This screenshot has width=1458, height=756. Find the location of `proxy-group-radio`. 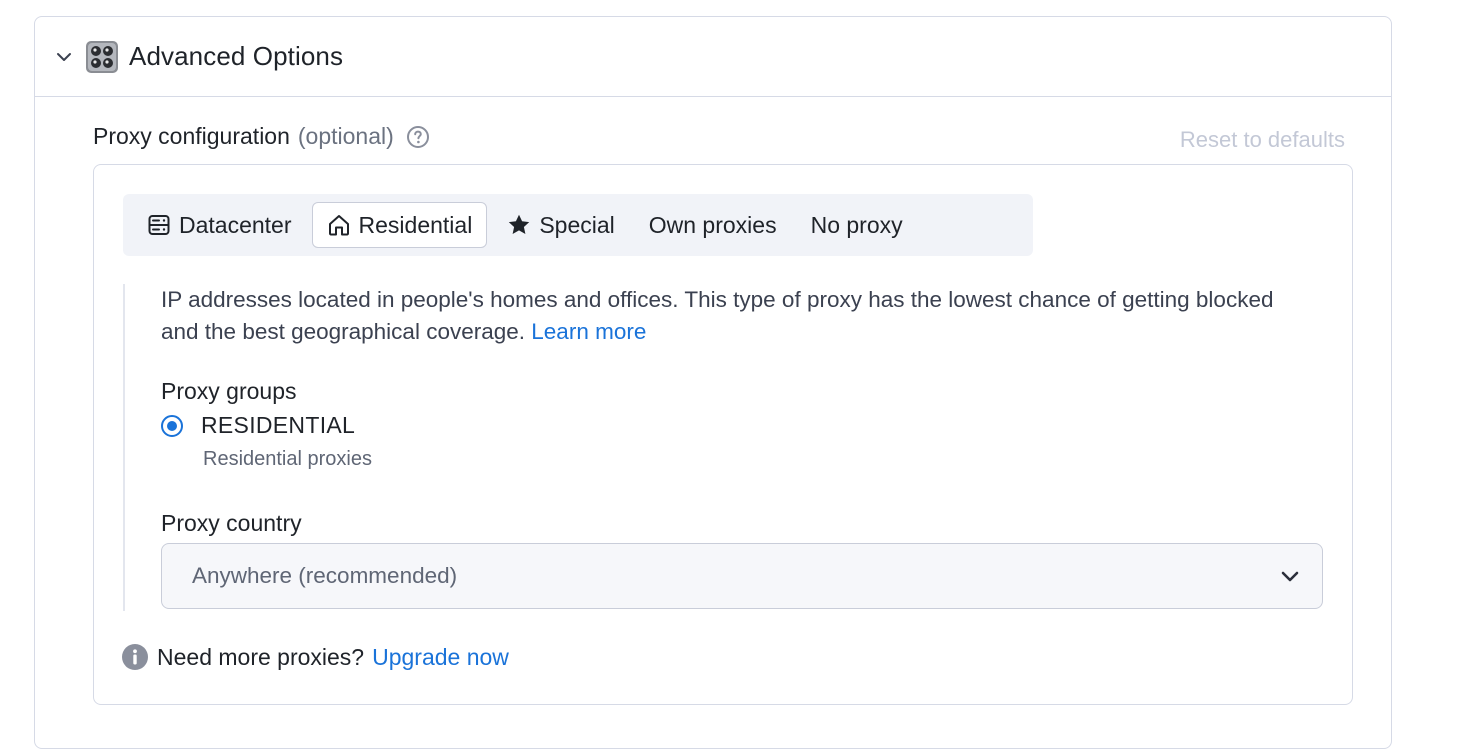

proxy-group-radio is located at coordinates (172, 425).